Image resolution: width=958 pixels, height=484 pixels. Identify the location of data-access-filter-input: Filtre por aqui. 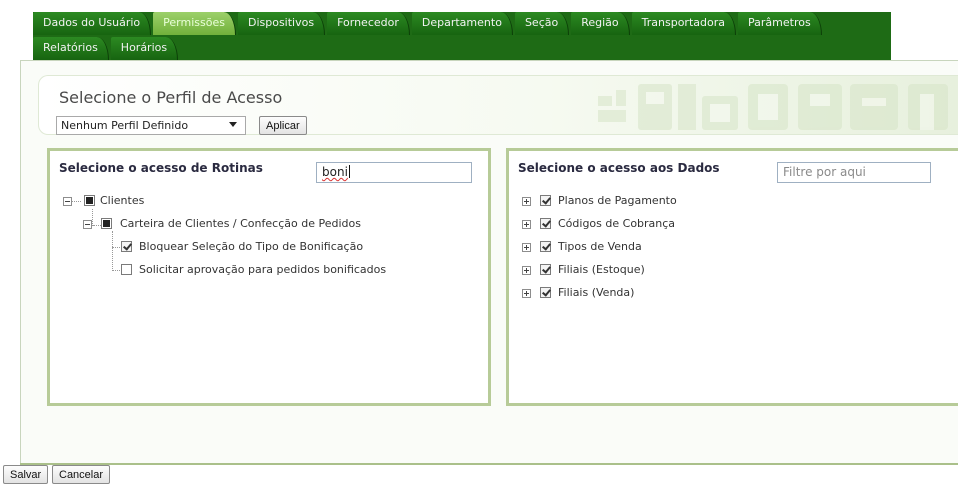
(854, 172).